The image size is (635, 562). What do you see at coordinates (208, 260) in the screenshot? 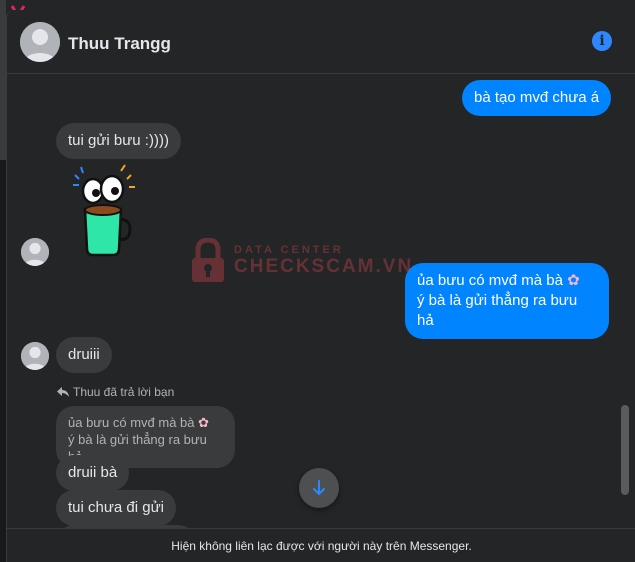
I see `padlock-icon` at bounding box center [208, 260].